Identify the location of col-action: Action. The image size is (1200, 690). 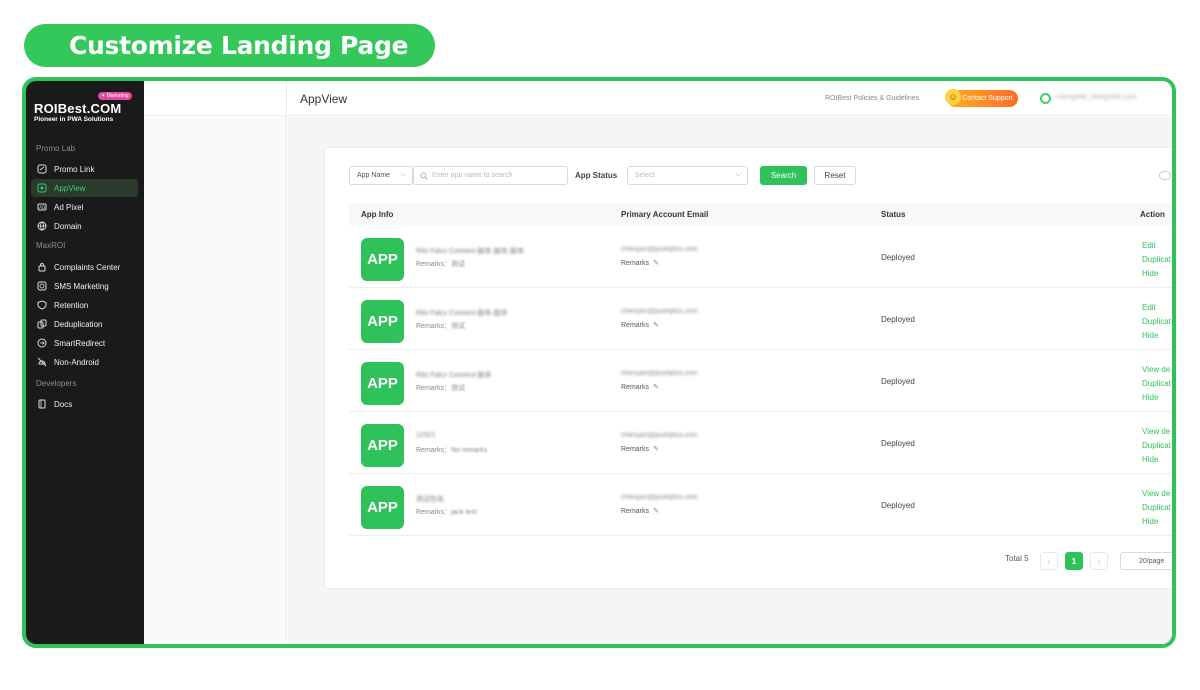
(1152, 214).